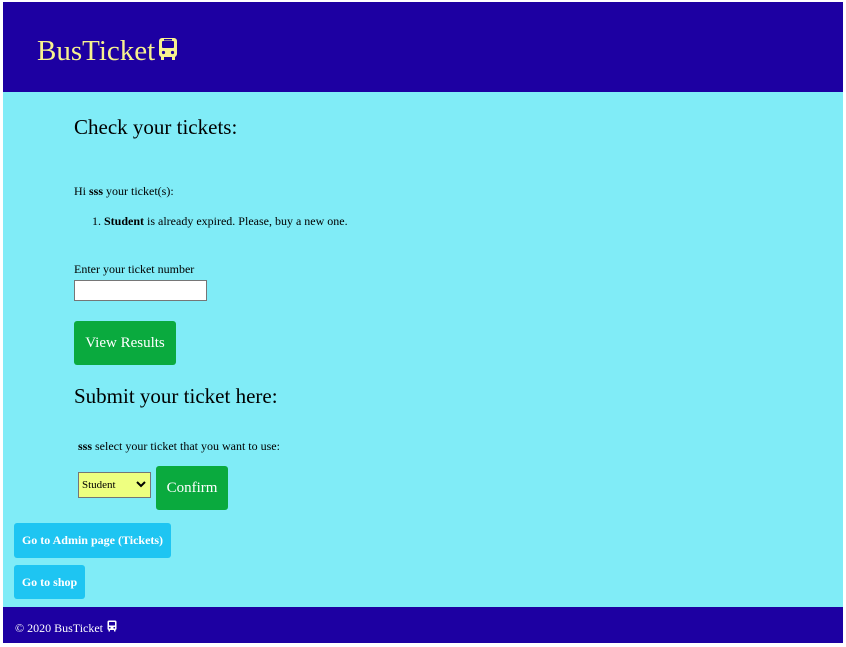 The image size is (846, 647). What do you see at coordinates (99, 485) in the screenshot?
I see `ticket-select-value: Student` at bounding box center [99, 485].